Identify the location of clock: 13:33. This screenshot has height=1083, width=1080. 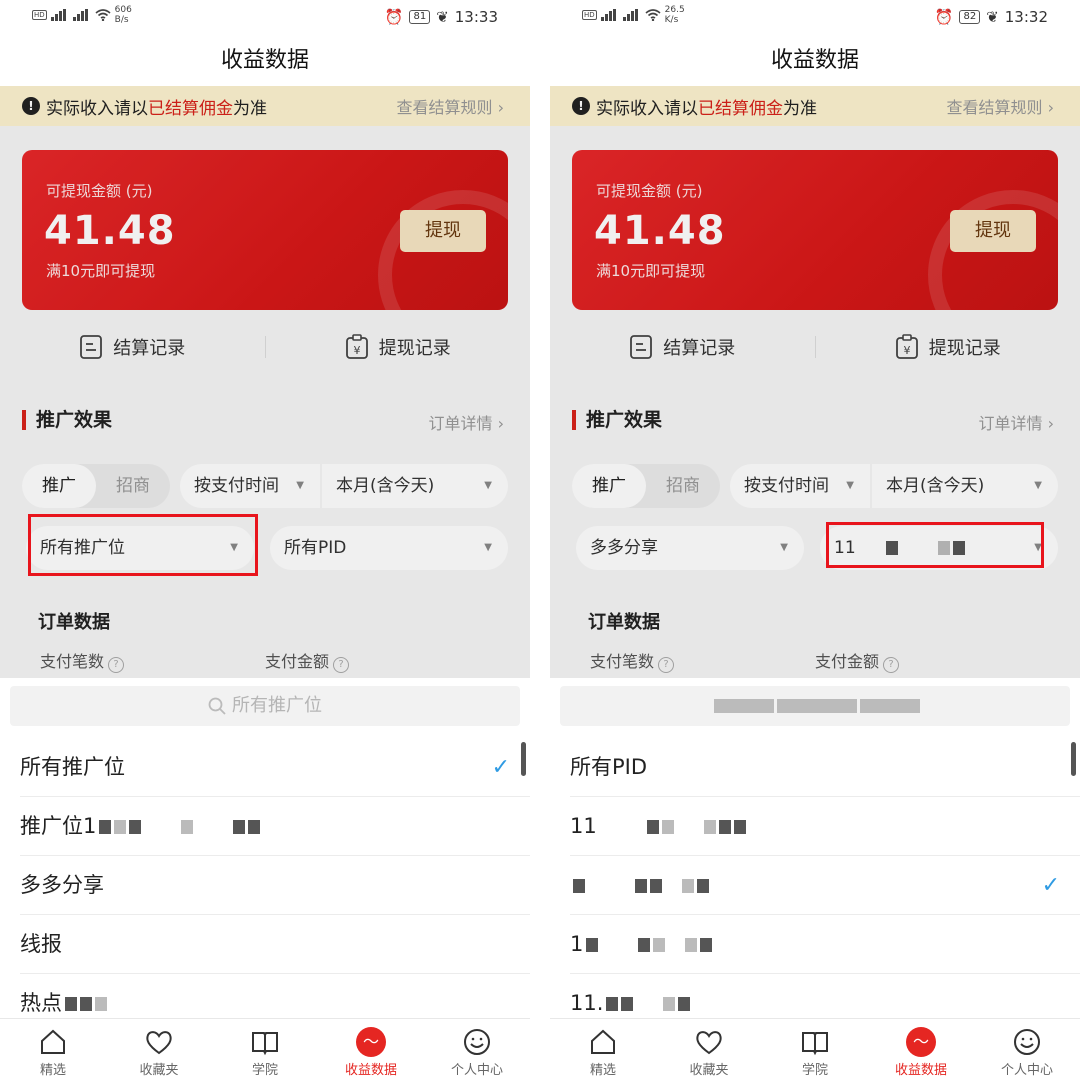
(476, 17).